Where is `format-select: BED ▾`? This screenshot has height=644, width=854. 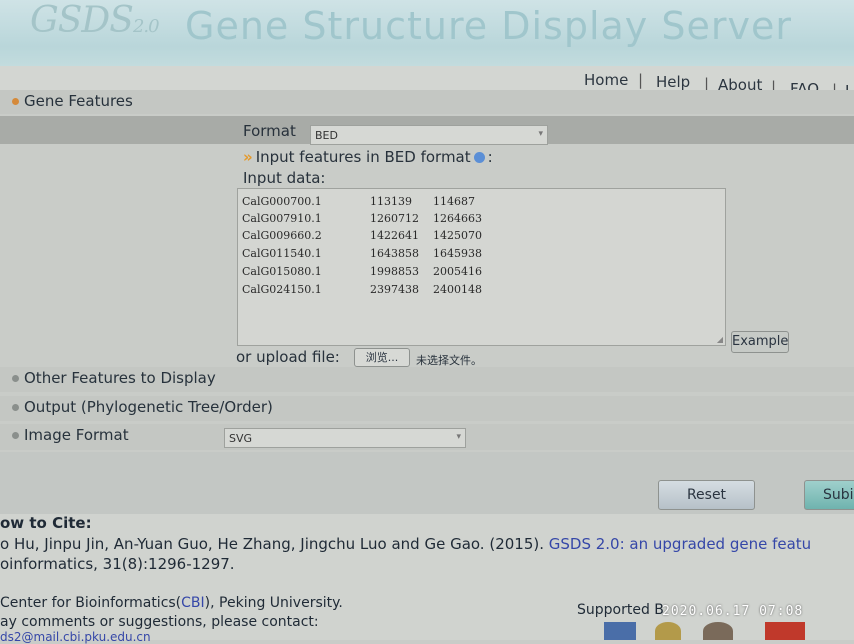
format-select: BED ▾ is located at coordinates (429, 135).